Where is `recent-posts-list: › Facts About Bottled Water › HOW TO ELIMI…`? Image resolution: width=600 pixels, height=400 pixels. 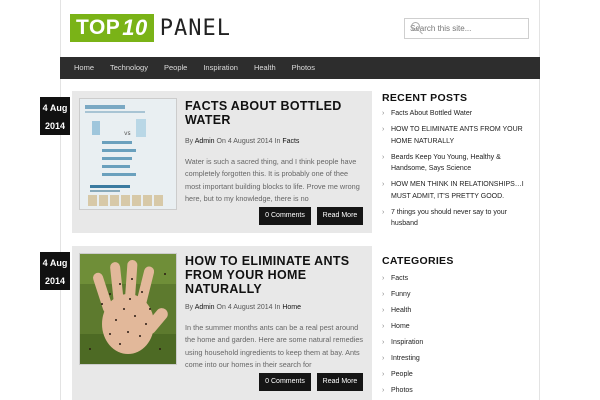
recent-posts-list: › Facts About Bottled Water › HOW TO ELIMI… is located at coordinates (457, 171).